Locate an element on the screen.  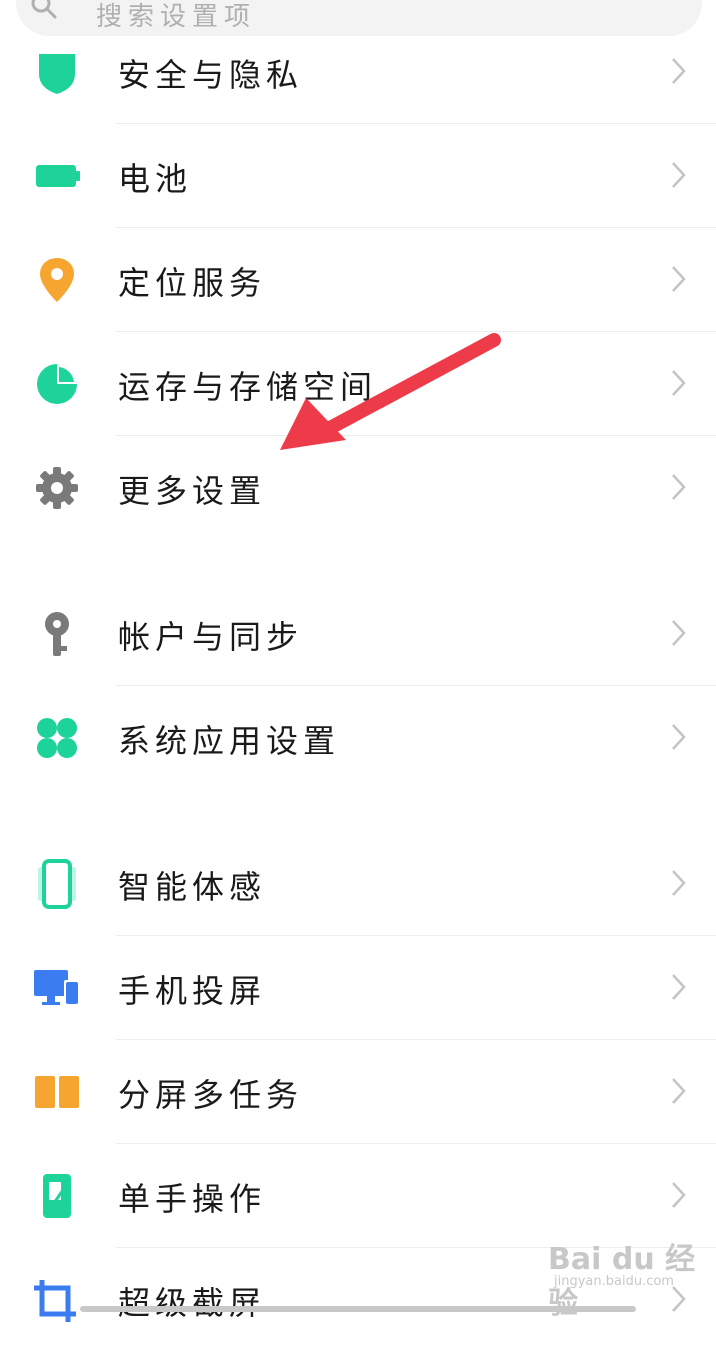
settings-item-label: 定位服务 is located at coordinates (192, 283).